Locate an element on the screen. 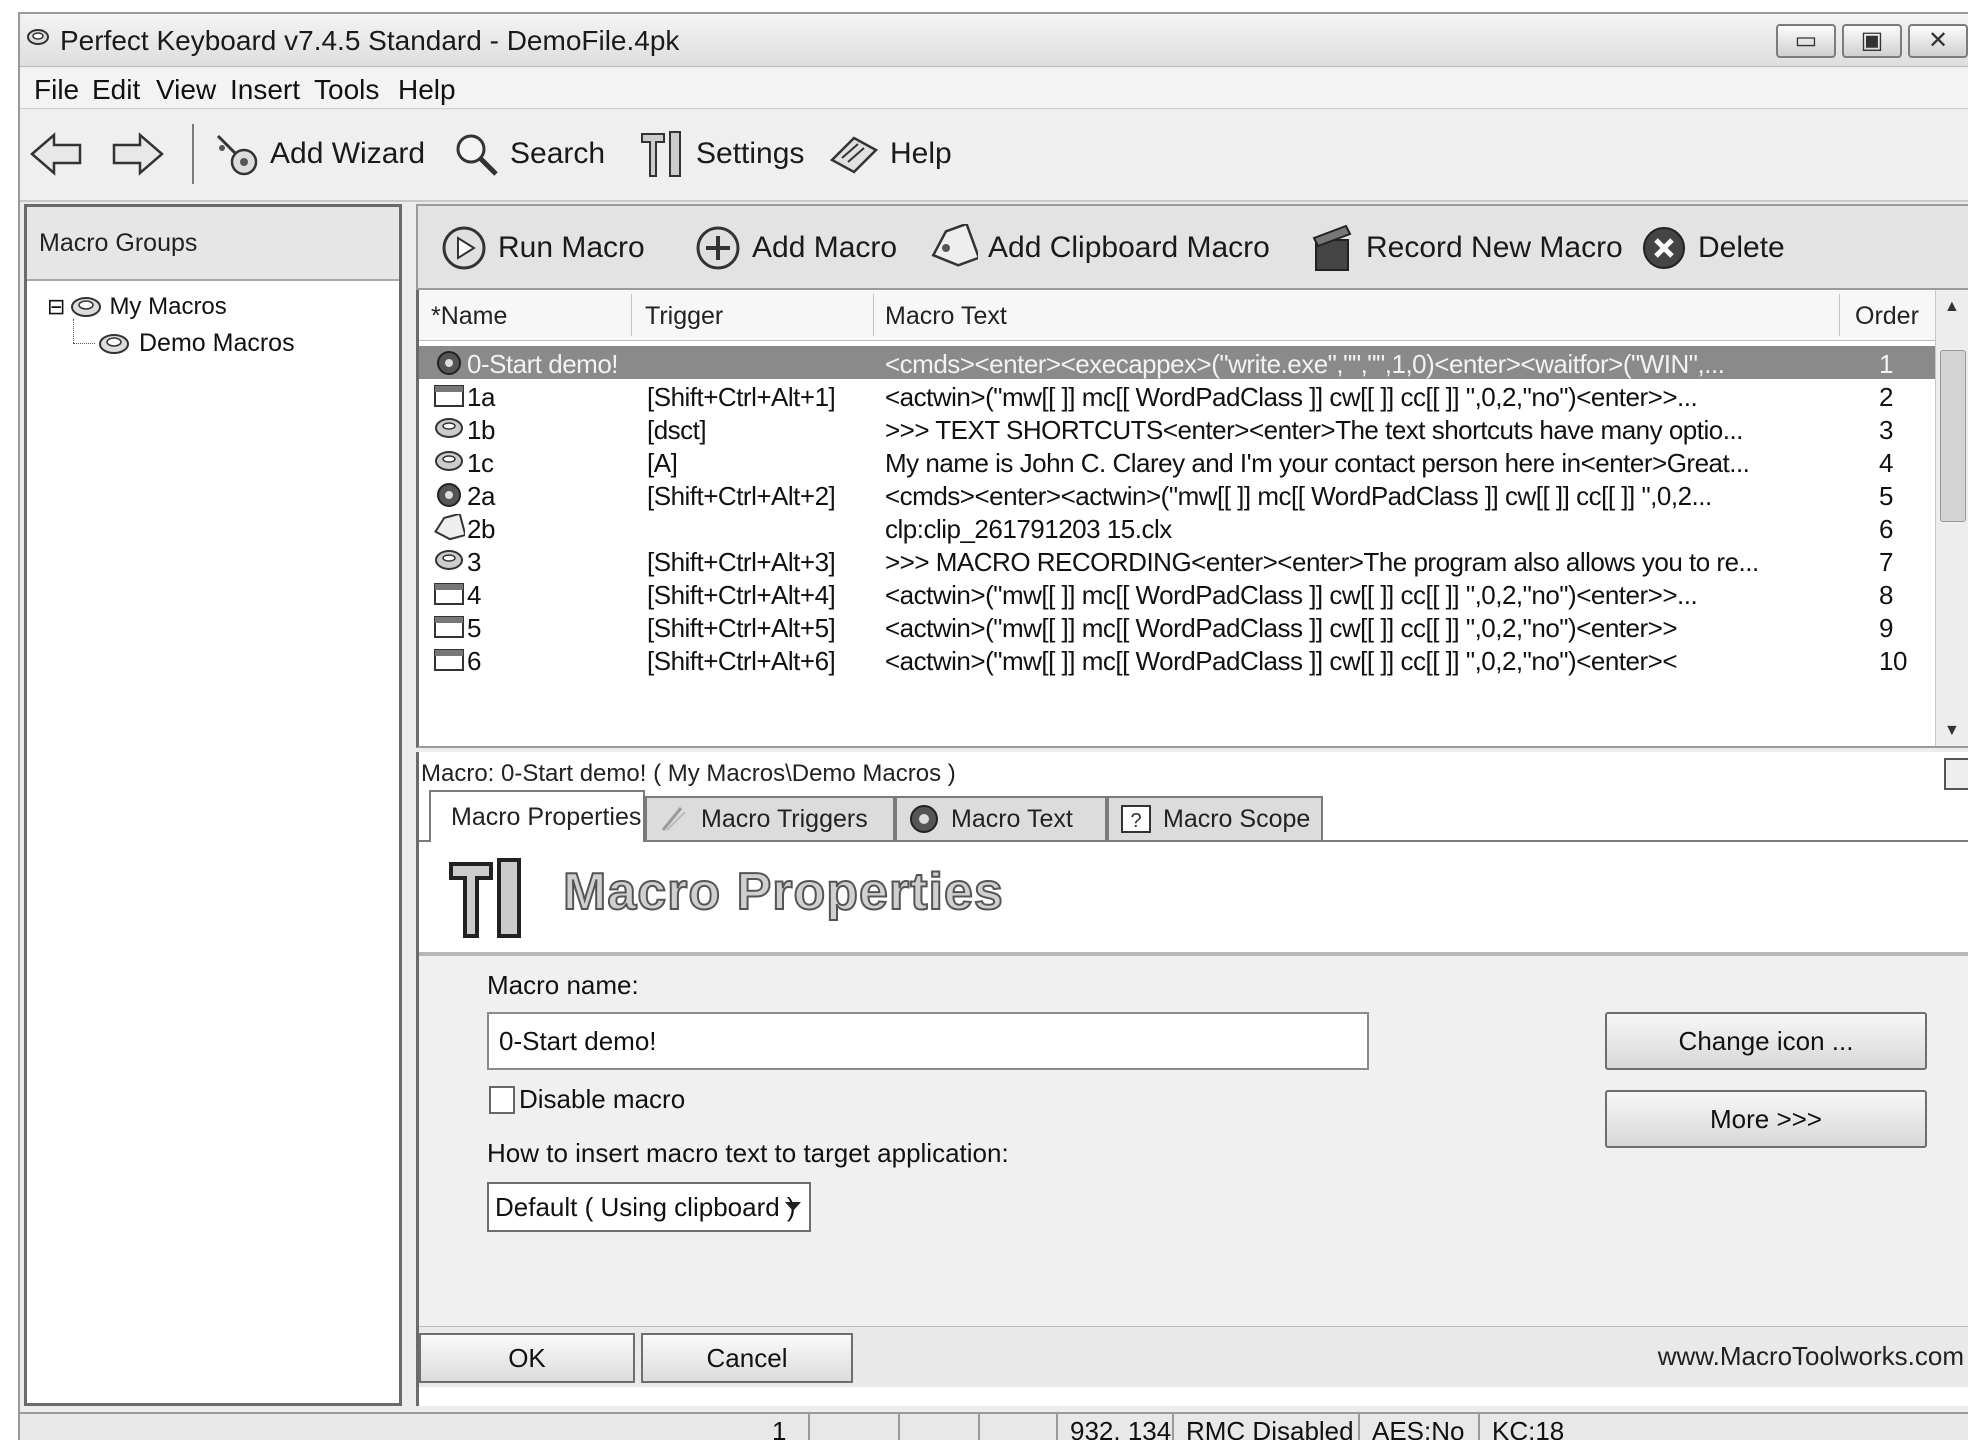 Image resolution: width=1968 pixels, height=1440 pixels. menu-tools: Tools is located at coordinates (346, 90).